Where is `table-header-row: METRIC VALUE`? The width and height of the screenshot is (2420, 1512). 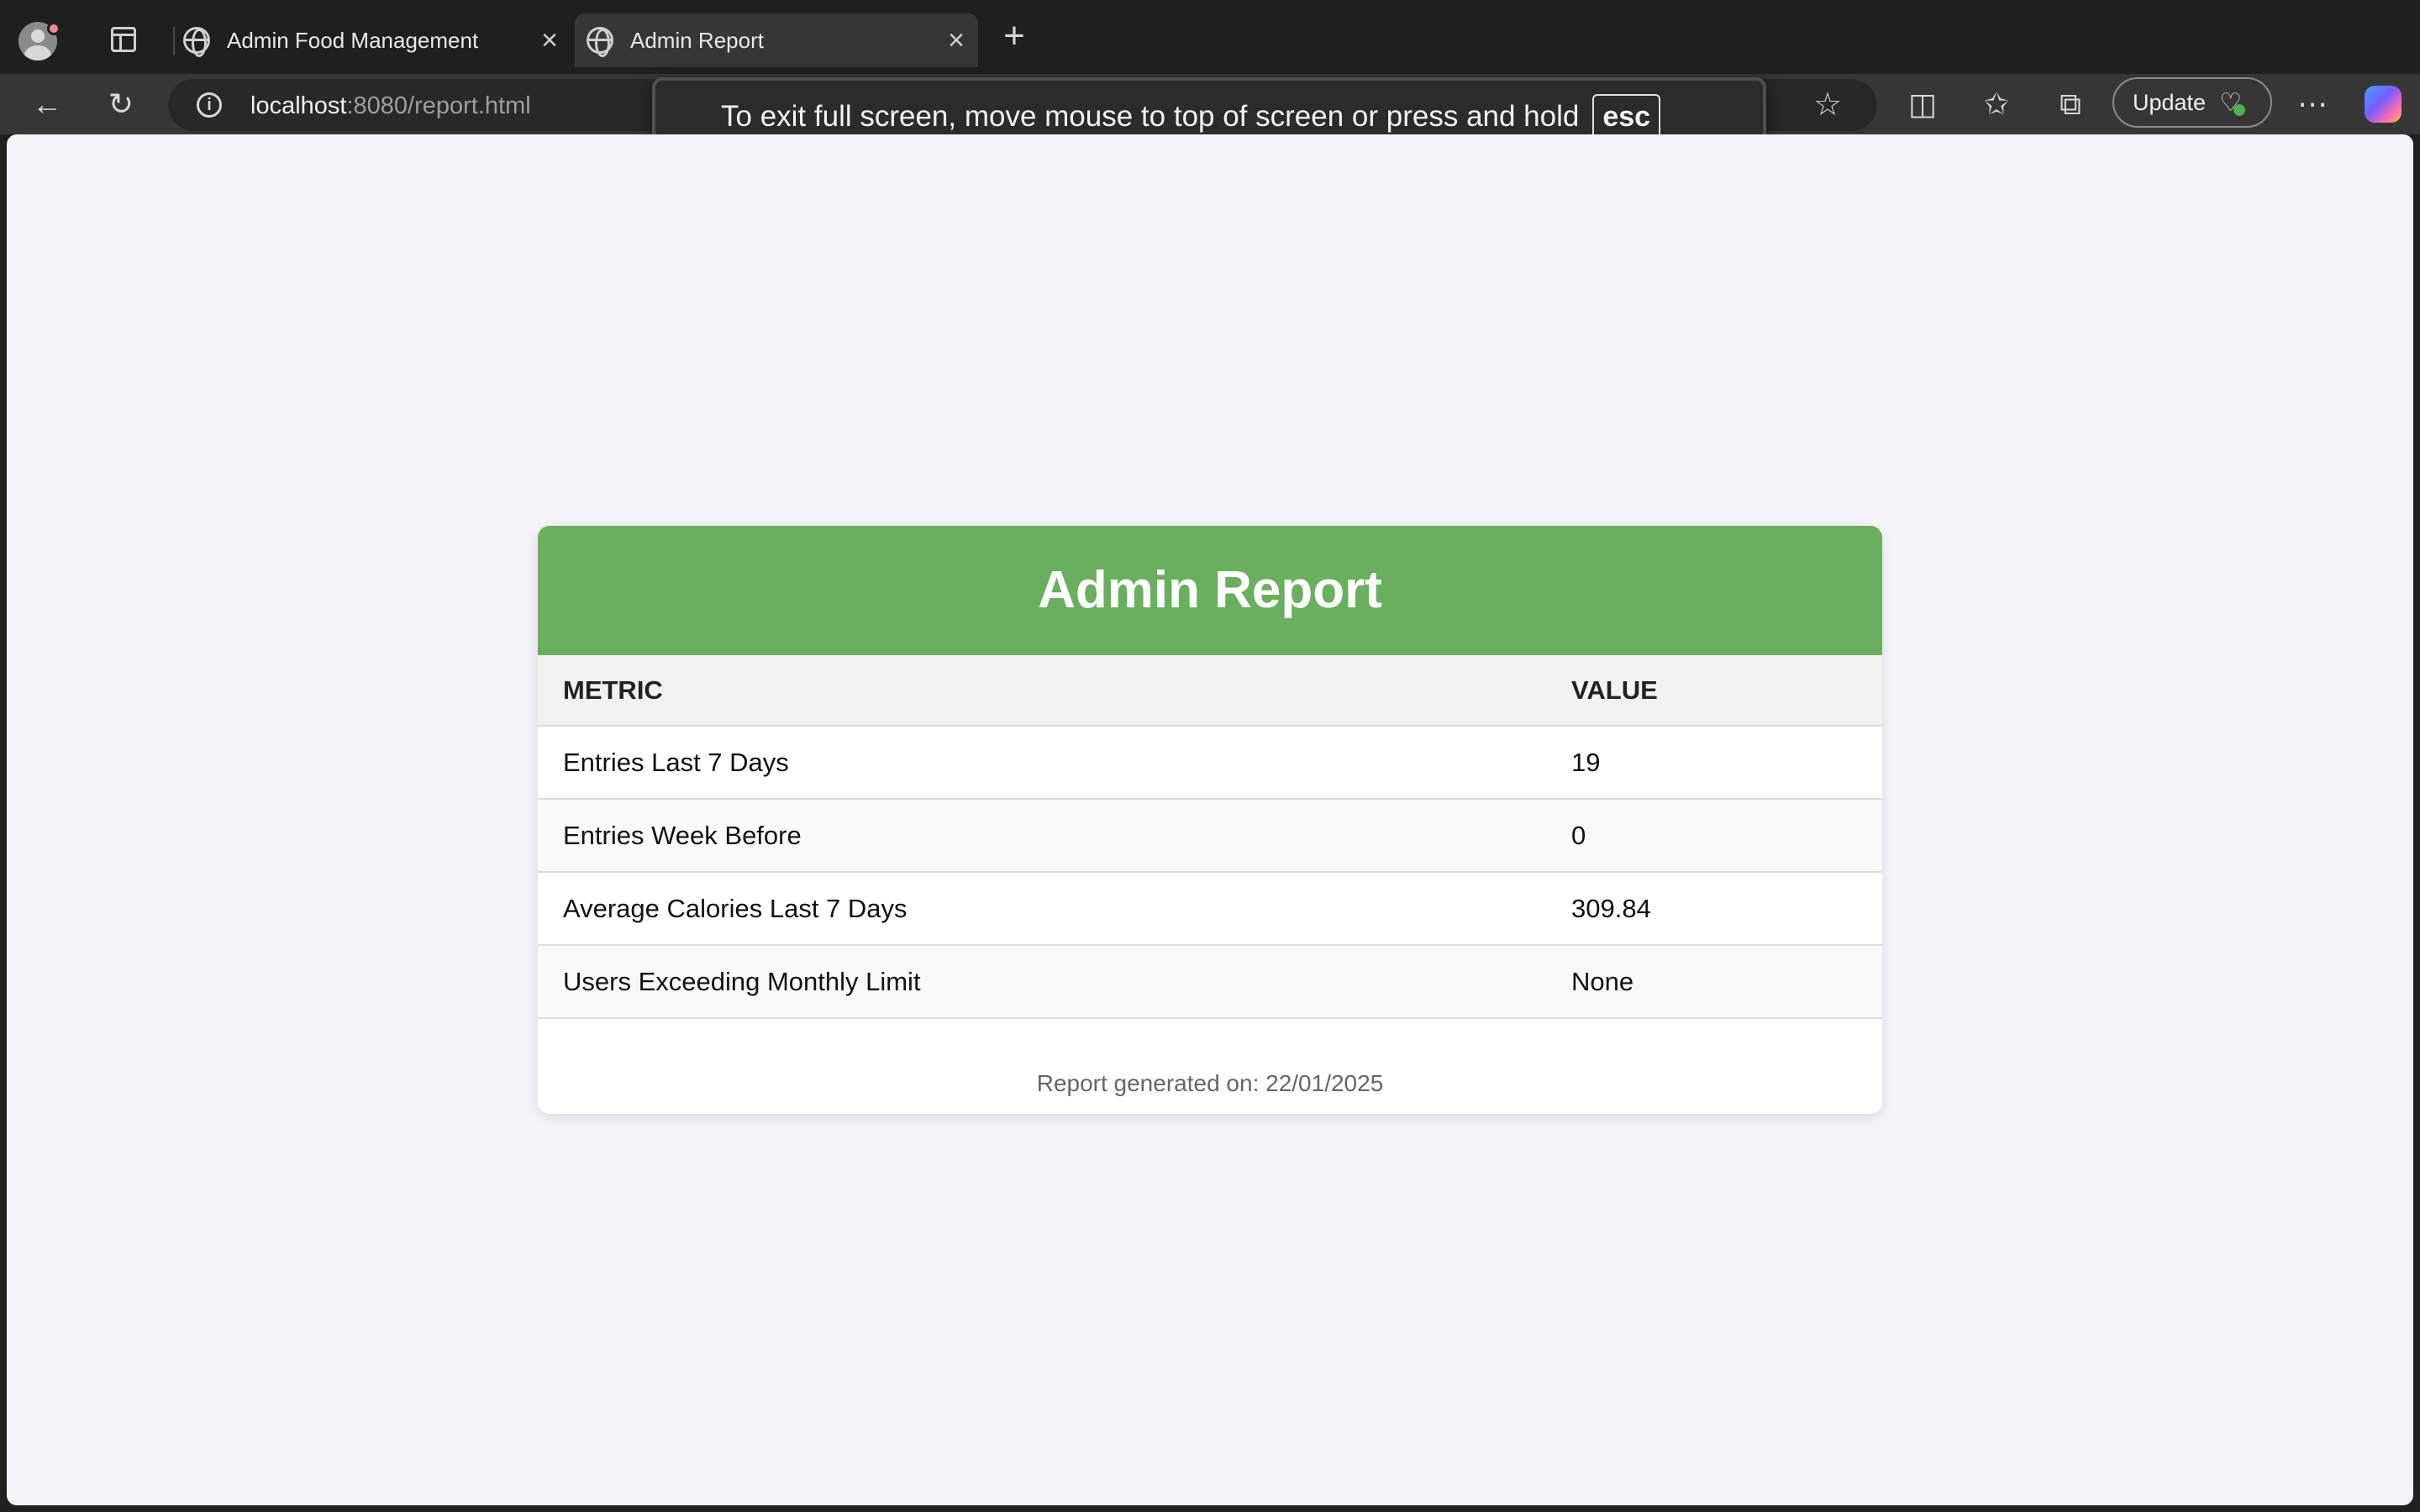 table-header-row: METRIC VALUE is located at coordinates (1210, 690).